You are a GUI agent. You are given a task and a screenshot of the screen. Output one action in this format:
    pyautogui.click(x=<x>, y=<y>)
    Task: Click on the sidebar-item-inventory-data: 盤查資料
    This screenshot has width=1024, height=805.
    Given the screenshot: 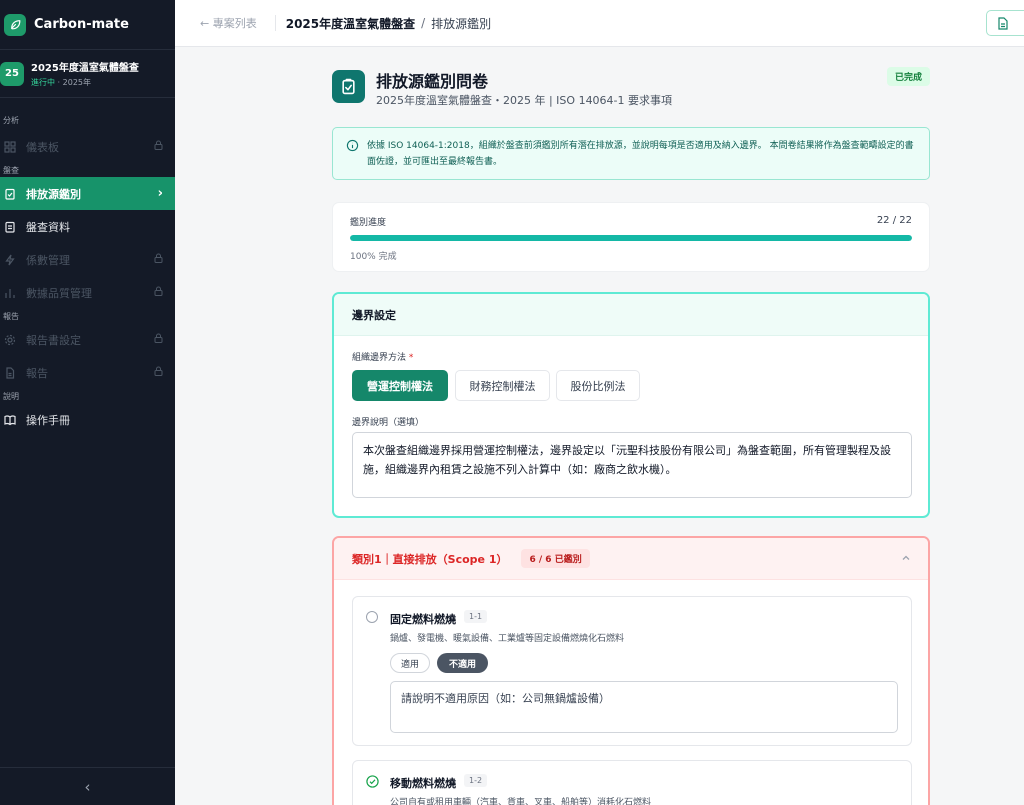 What is the action you would take?
    pyautogui.click(x=87, y=226)
    